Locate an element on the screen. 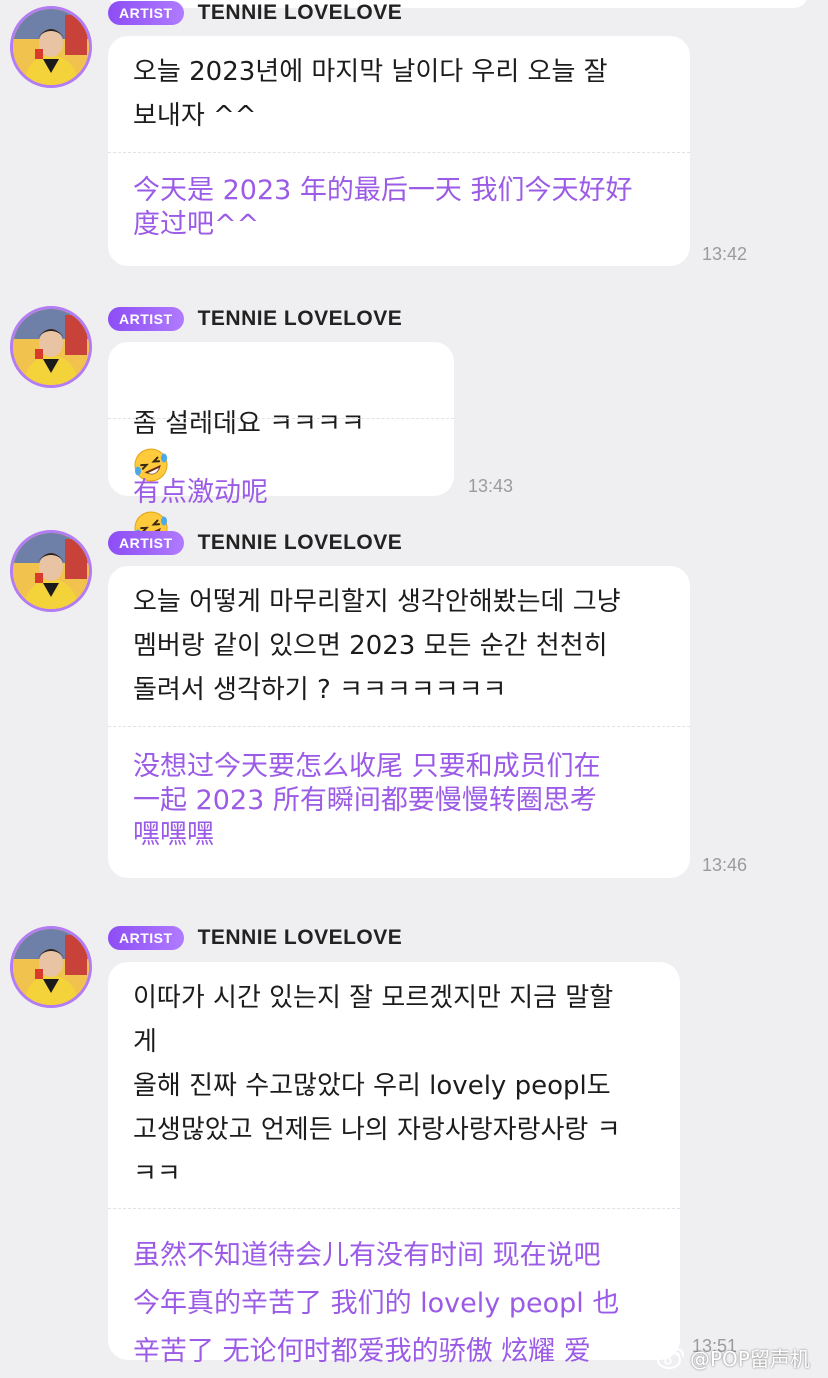 The height and width of the screenshot is (1378, 828). translation-text: 今天是 2023 年的最后一天 我们今天好好 度过吧^^ is located at coordinates (383, 207).